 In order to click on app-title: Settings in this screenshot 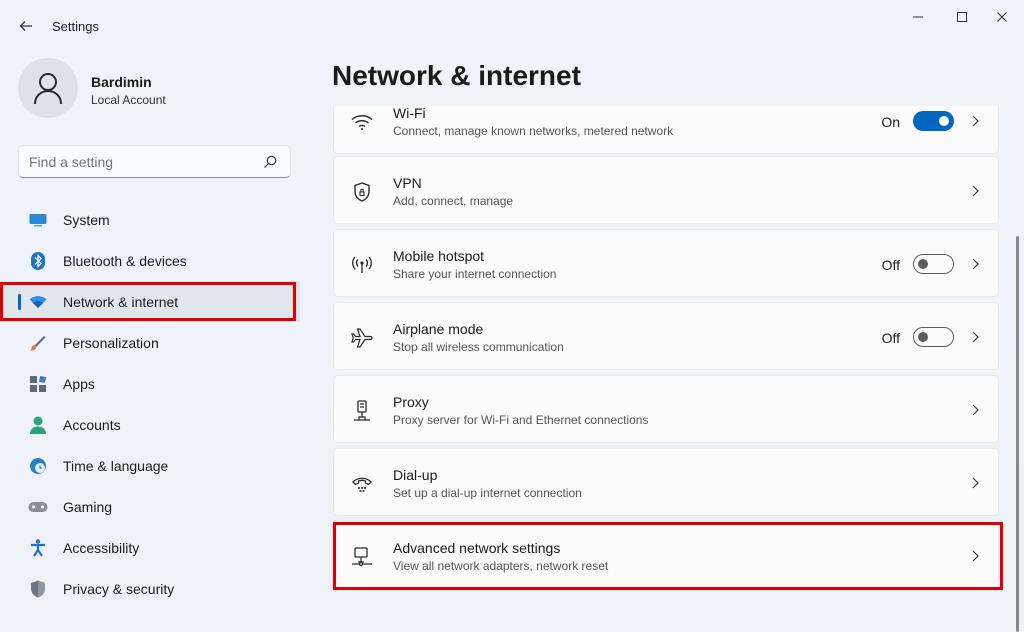, I will do `click(75, 26)`.